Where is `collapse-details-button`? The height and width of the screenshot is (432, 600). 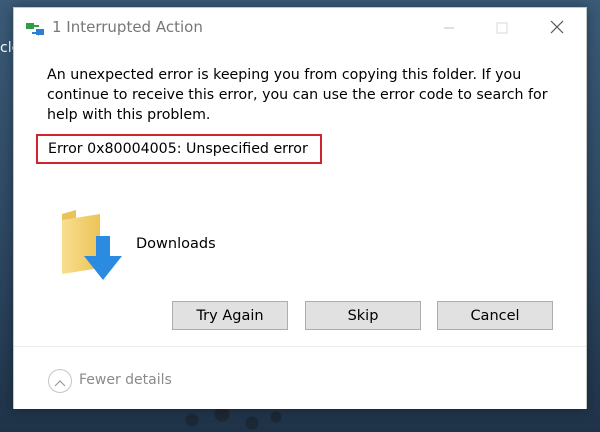
collapse-details-button is located at coordinates (60, 381).